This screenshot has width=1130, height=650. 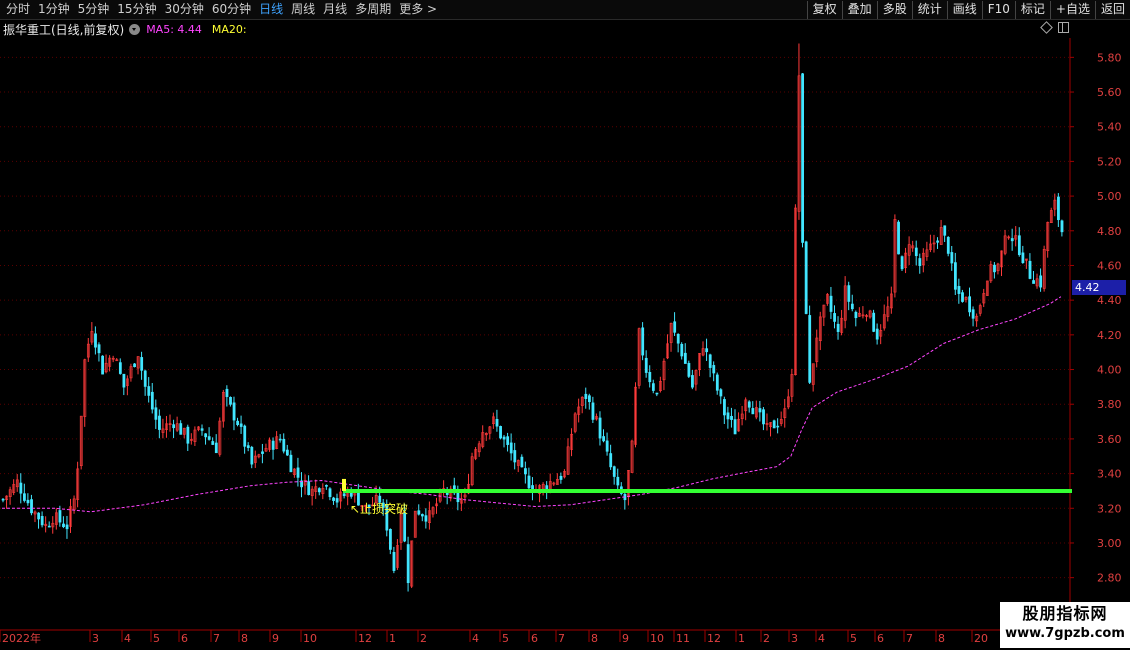 What do you see at coordinates (18, 9) in the screenshot?
I see `period-tab-0: 分时` at bounding box center [18, 9].